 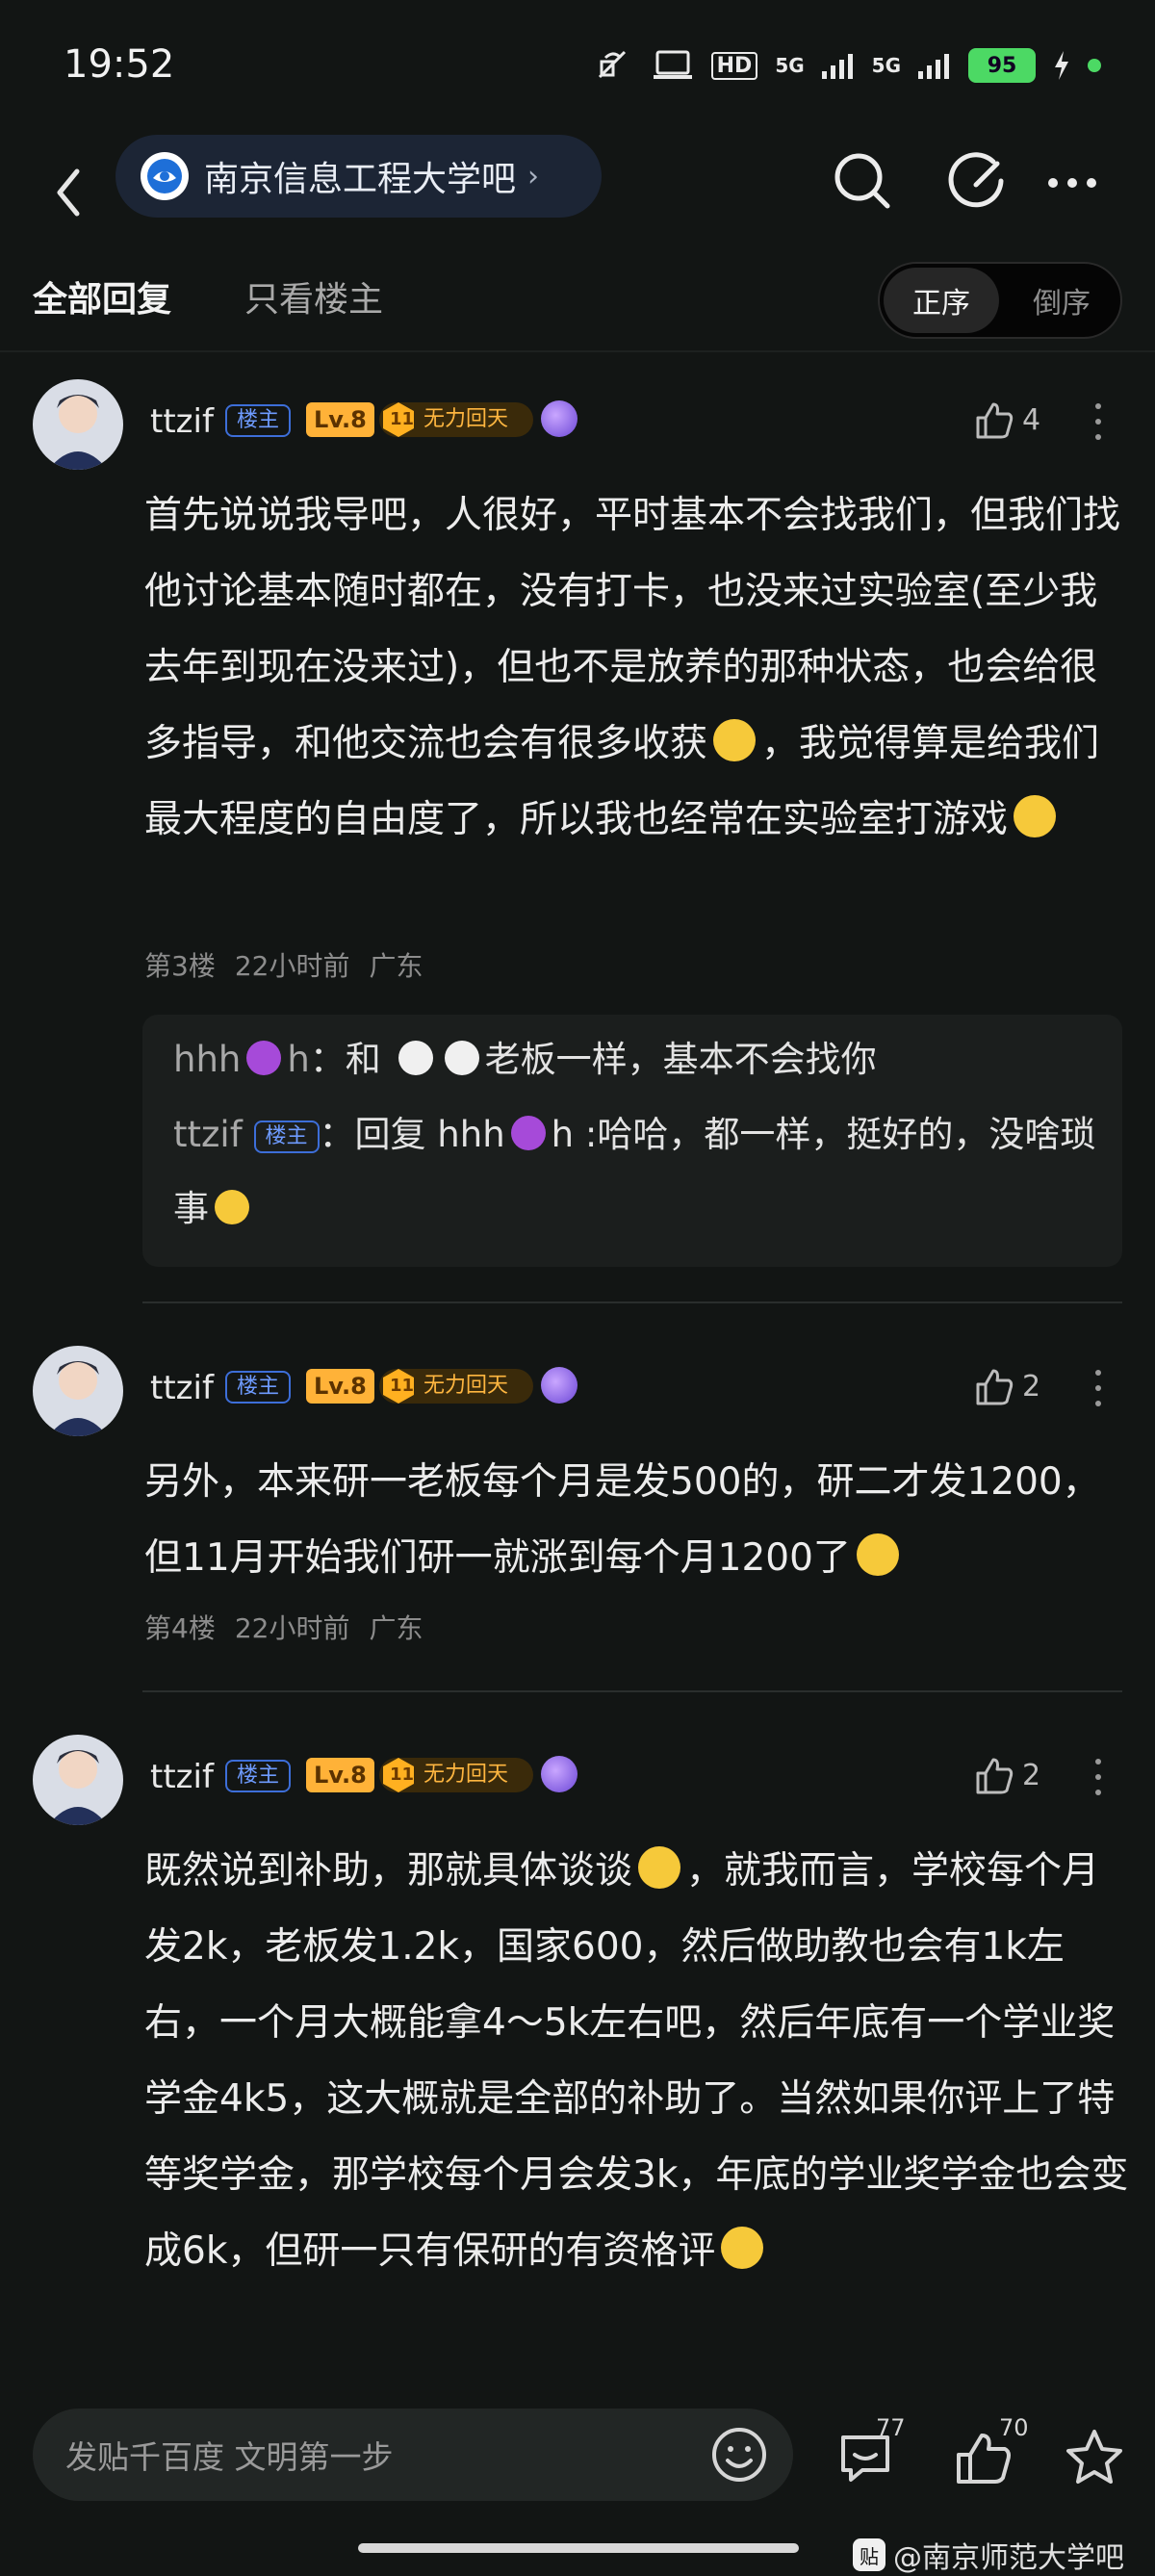 I want to click on charging-icon, so click(x=1061, y=65).